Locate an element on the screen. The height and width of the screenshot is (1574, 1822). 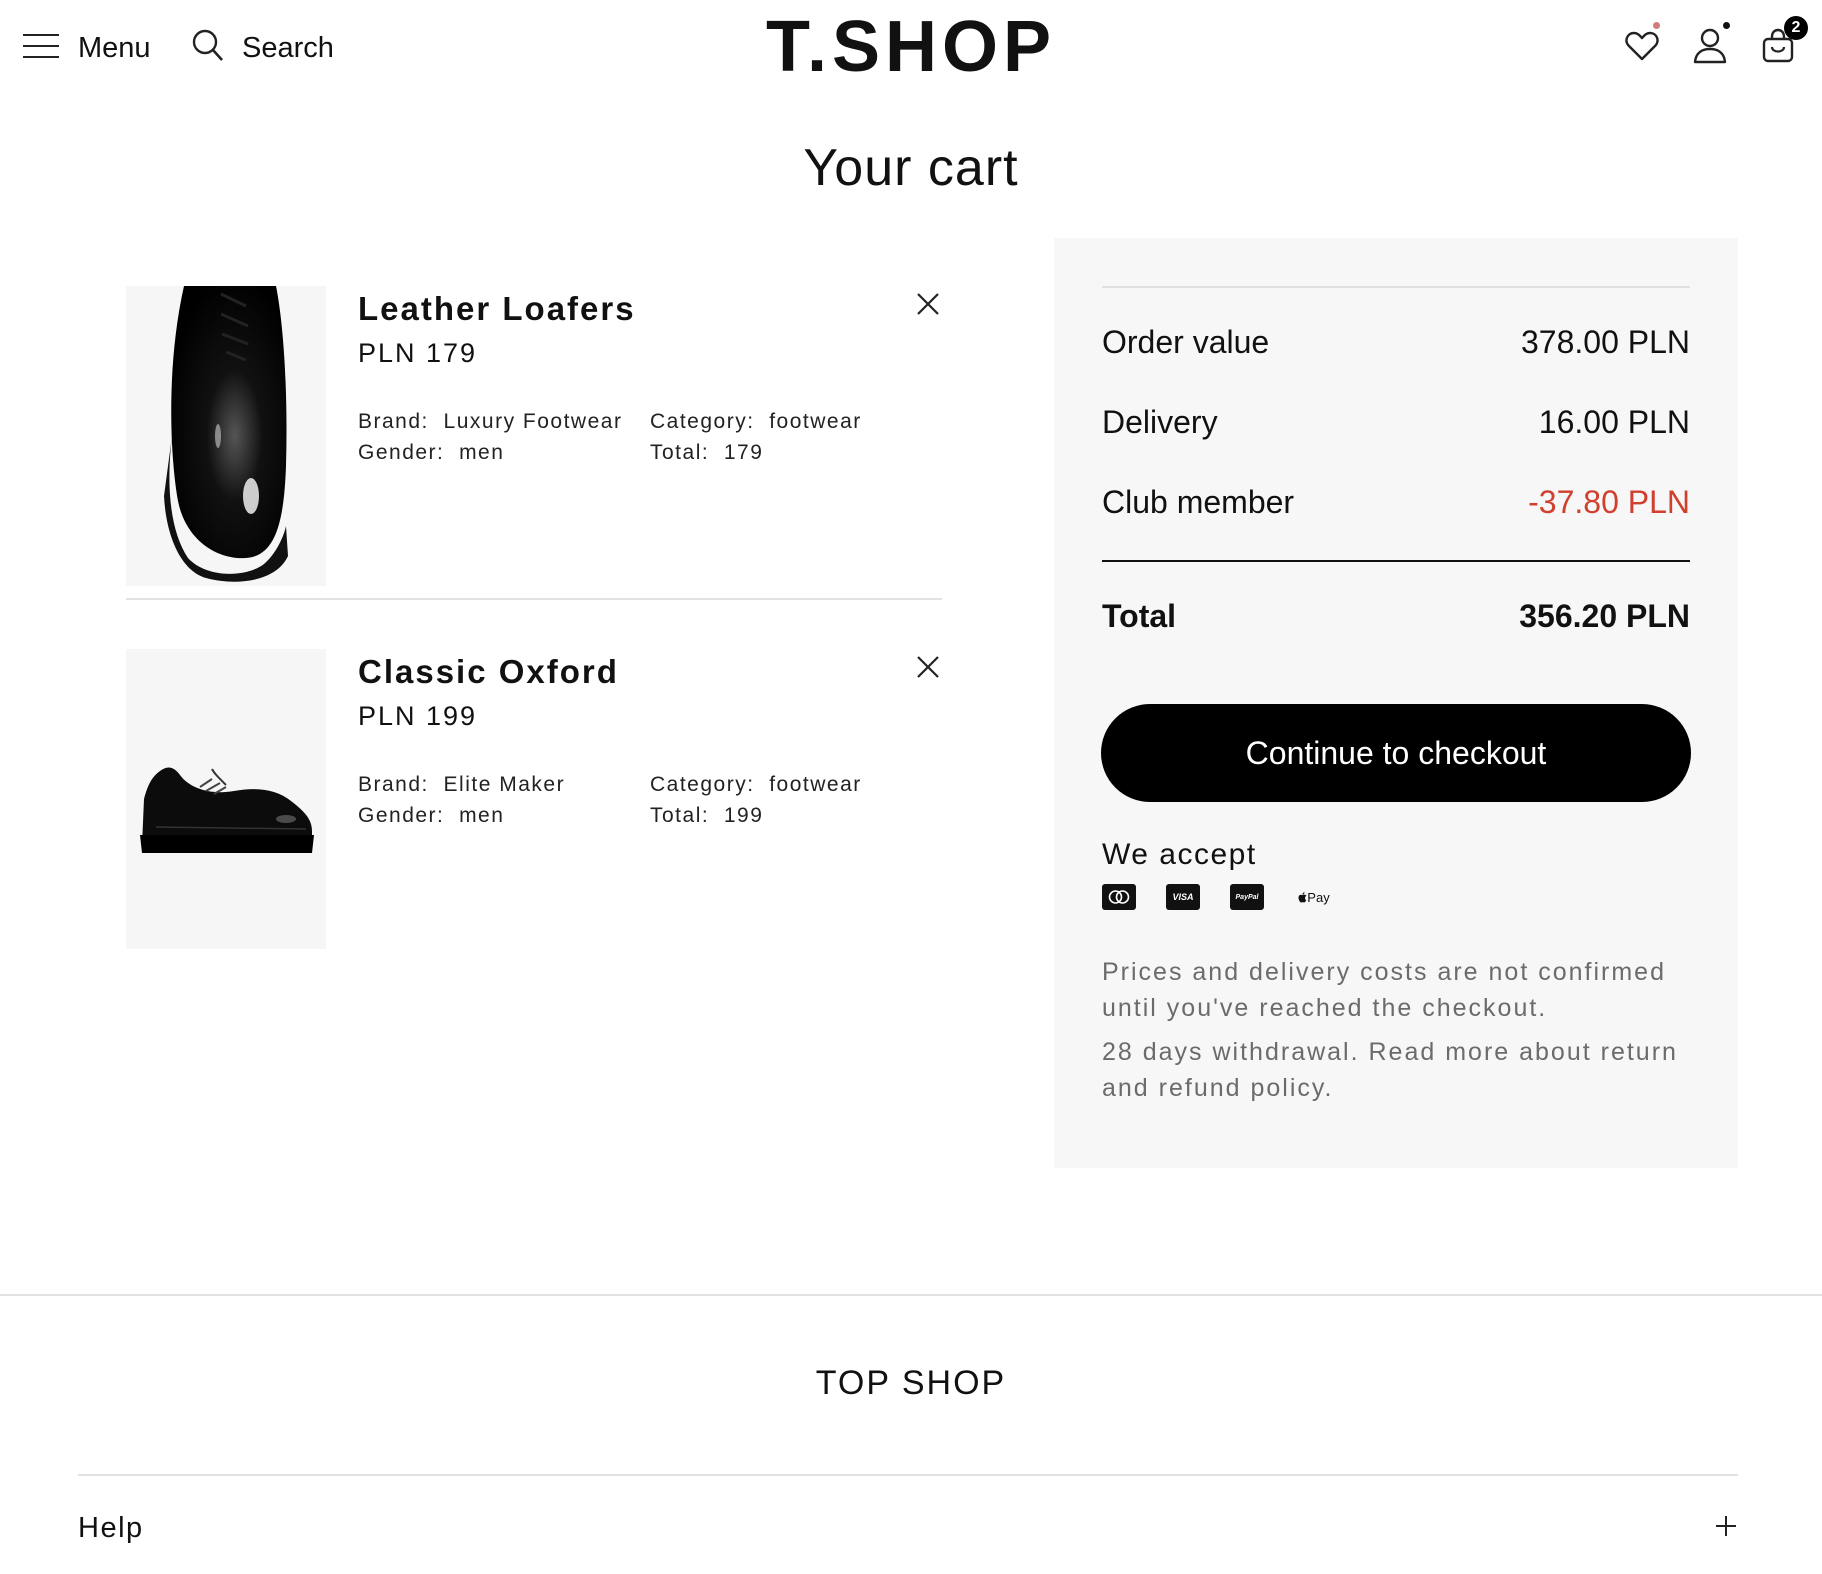
footer-divider is located at coordinates (911, 1295).